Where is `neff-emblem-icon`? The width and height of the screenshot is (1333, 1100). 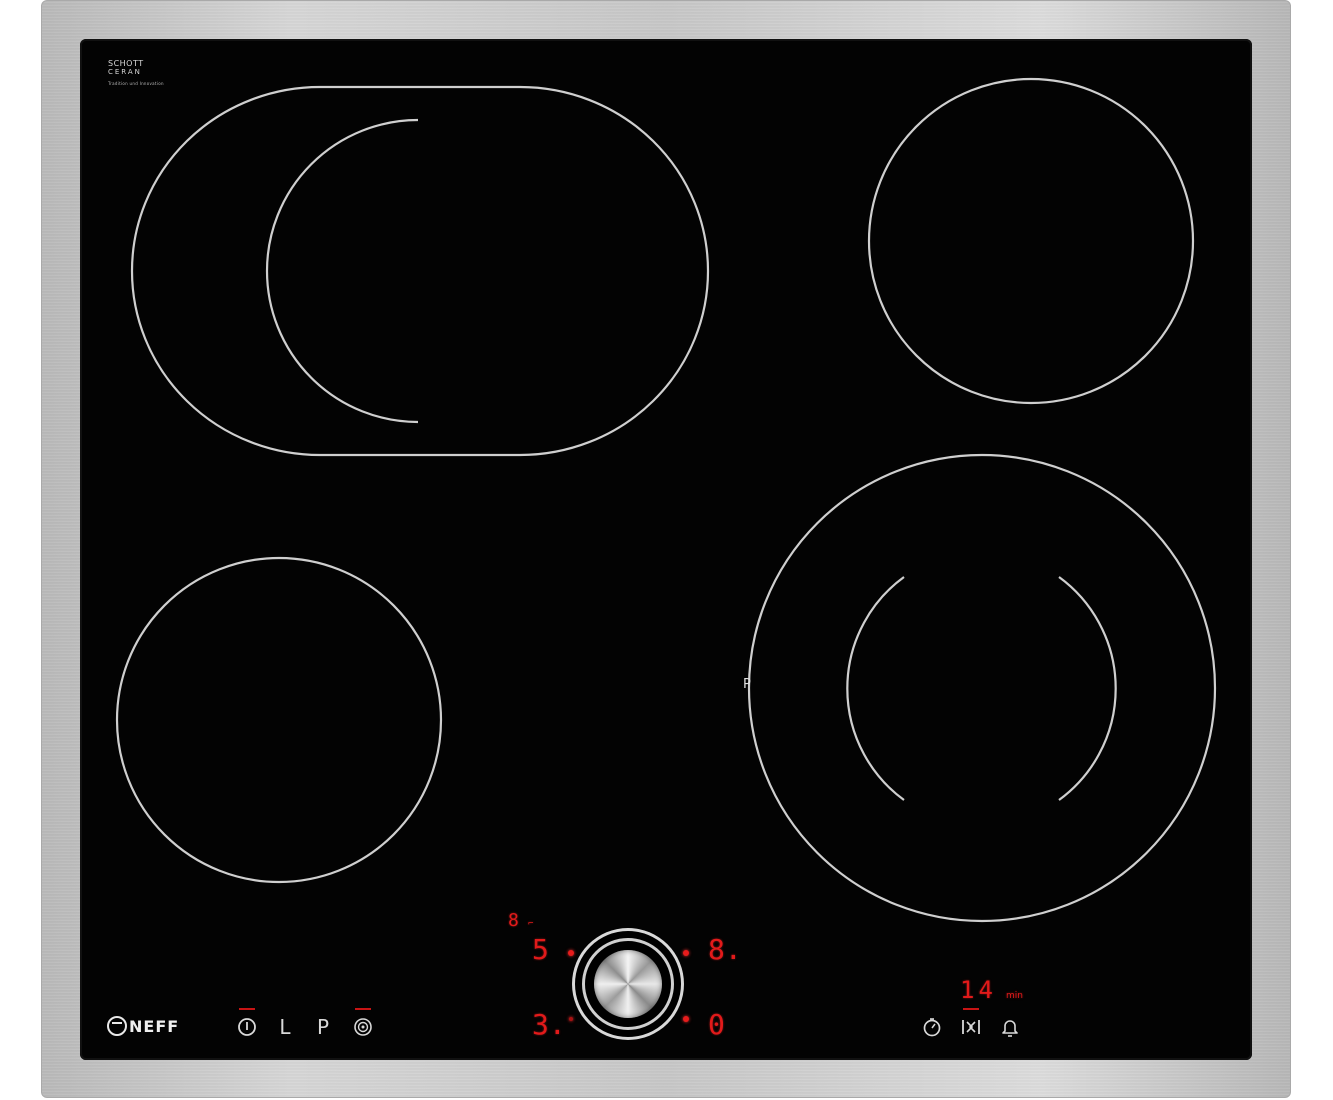
neff-emblem-icon is located at coordinates (117, 1026).